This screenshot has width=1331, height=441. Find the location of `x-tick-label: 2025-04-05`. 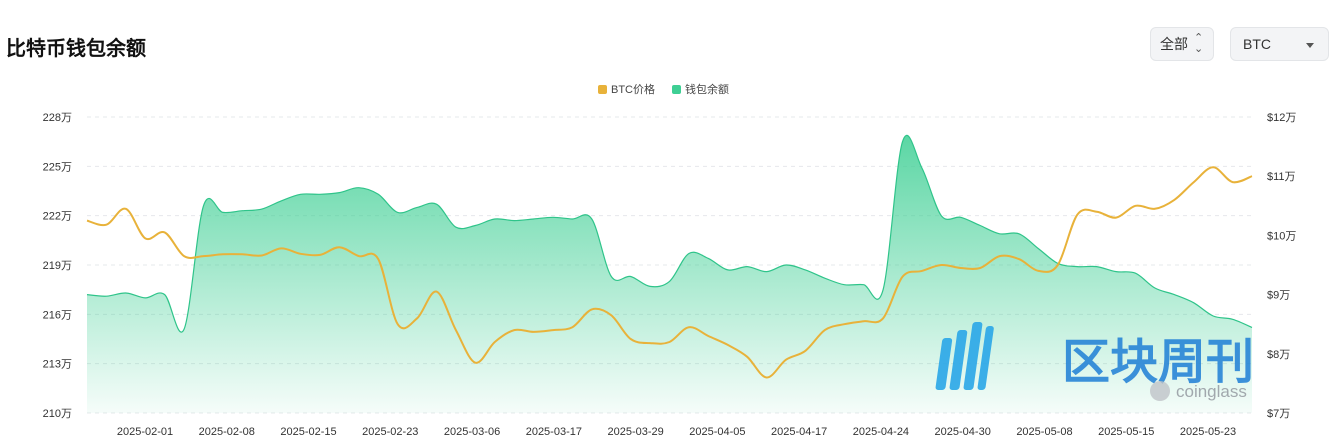

x-tick-label: 2025-04-05 is located at coordinates (717, 432).